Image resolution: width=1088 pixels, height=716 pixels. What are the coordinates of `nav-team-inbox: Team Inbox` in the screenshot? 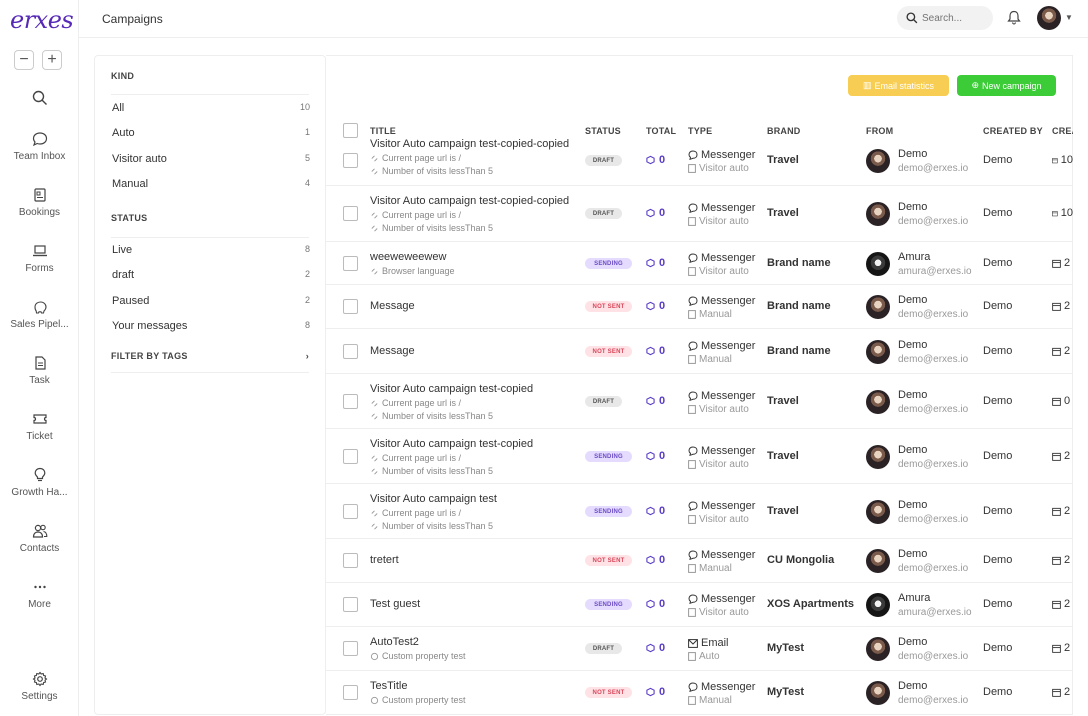 It's located at (39, 146).